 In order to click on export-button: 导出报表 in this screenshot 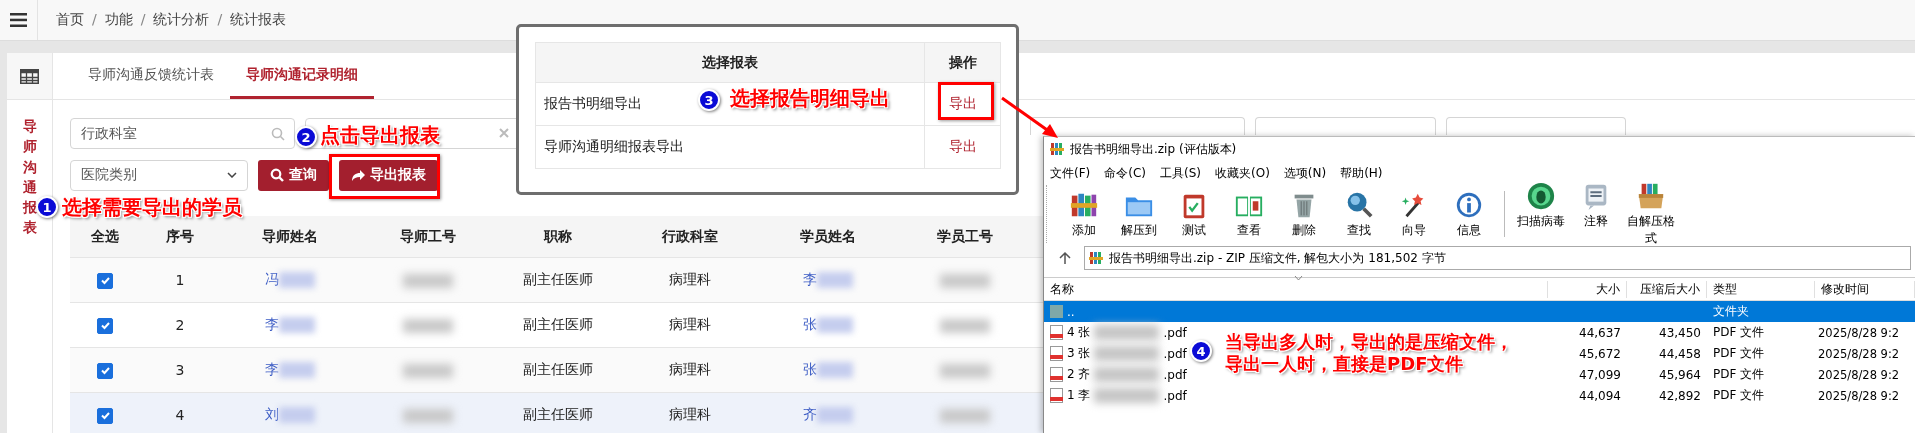, I will do `click(388, 175)`.